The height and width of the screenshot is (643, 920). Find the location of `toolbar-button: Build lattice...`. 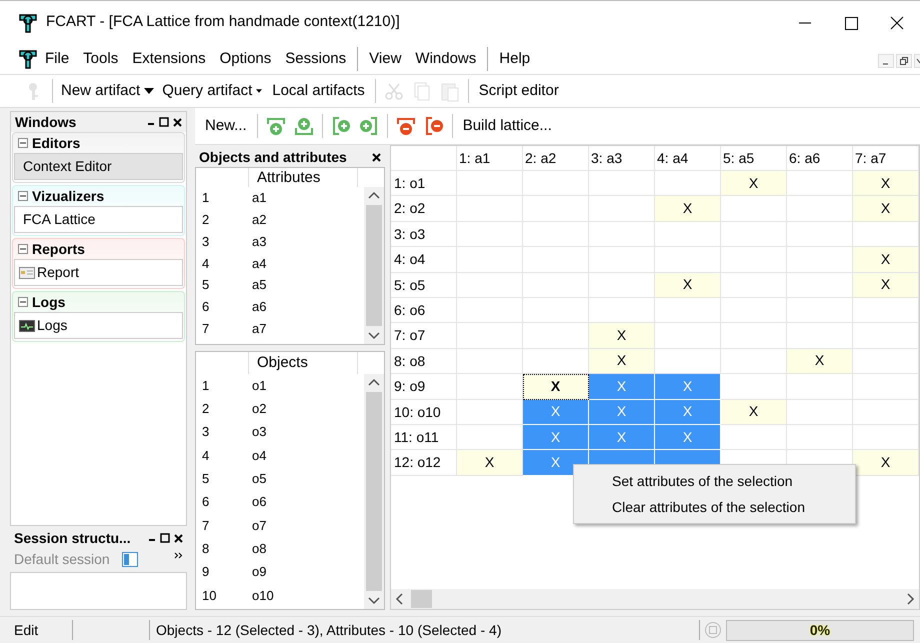

toolbar-button: Build lattice... is located at coordinates (507, 126).